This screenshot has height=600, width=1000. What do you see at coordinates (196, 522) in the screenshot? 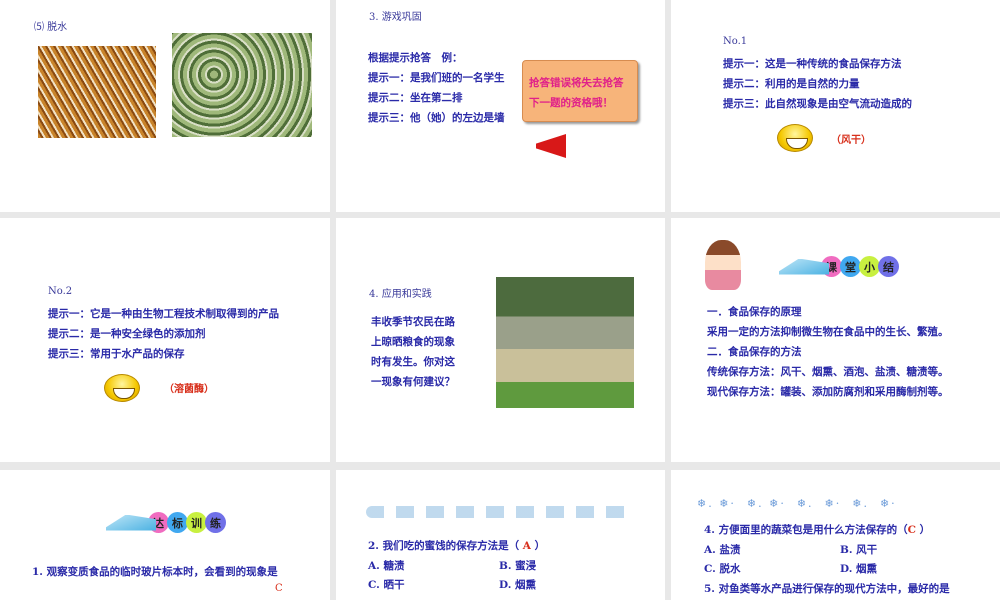
I see `badge-char: 训` at bounding box center [196, 522].